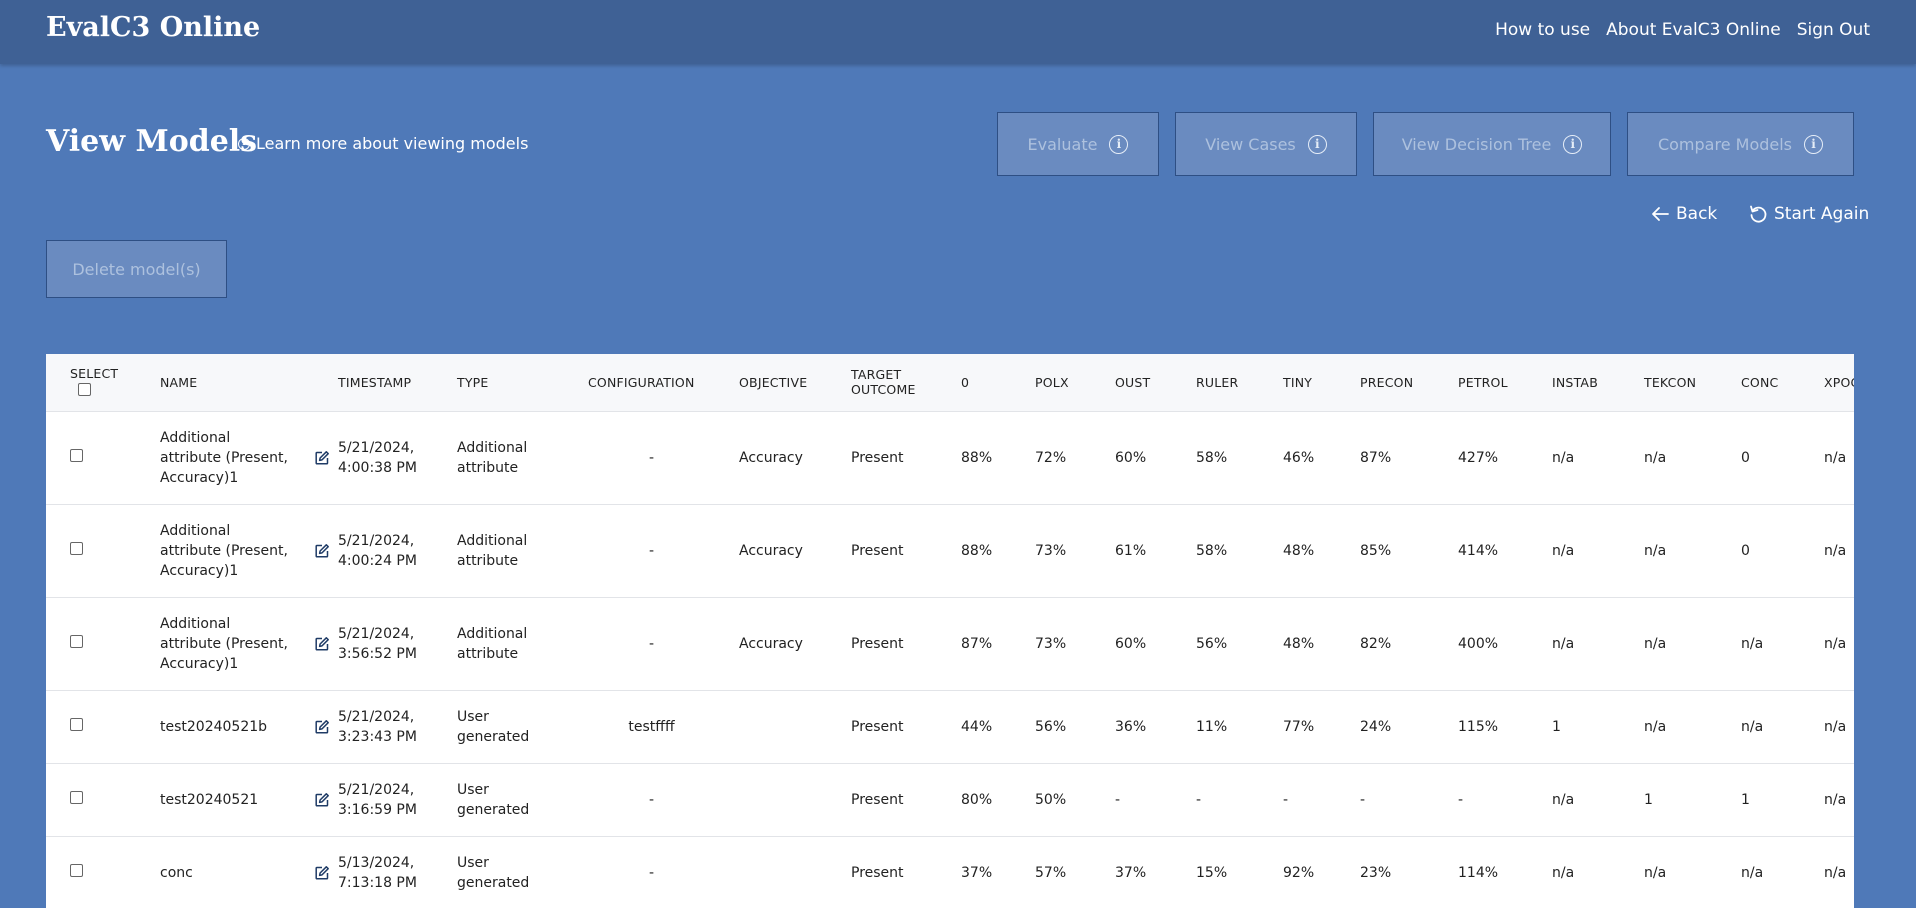 The height and width of the screenshot is (908, 1916). What do you see at coordinates (1598, 800) in the screenshot?
I see `instab-cell: n/a` at bounding box center [1598, 800].